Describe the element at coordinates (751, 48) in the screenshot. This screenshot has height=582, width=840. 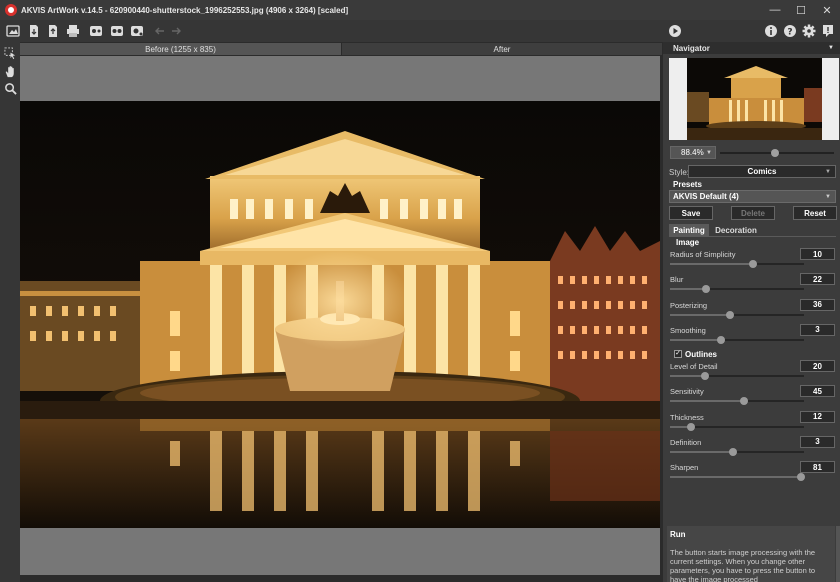
I see `navigator-header: Navigator ▼` at that location.